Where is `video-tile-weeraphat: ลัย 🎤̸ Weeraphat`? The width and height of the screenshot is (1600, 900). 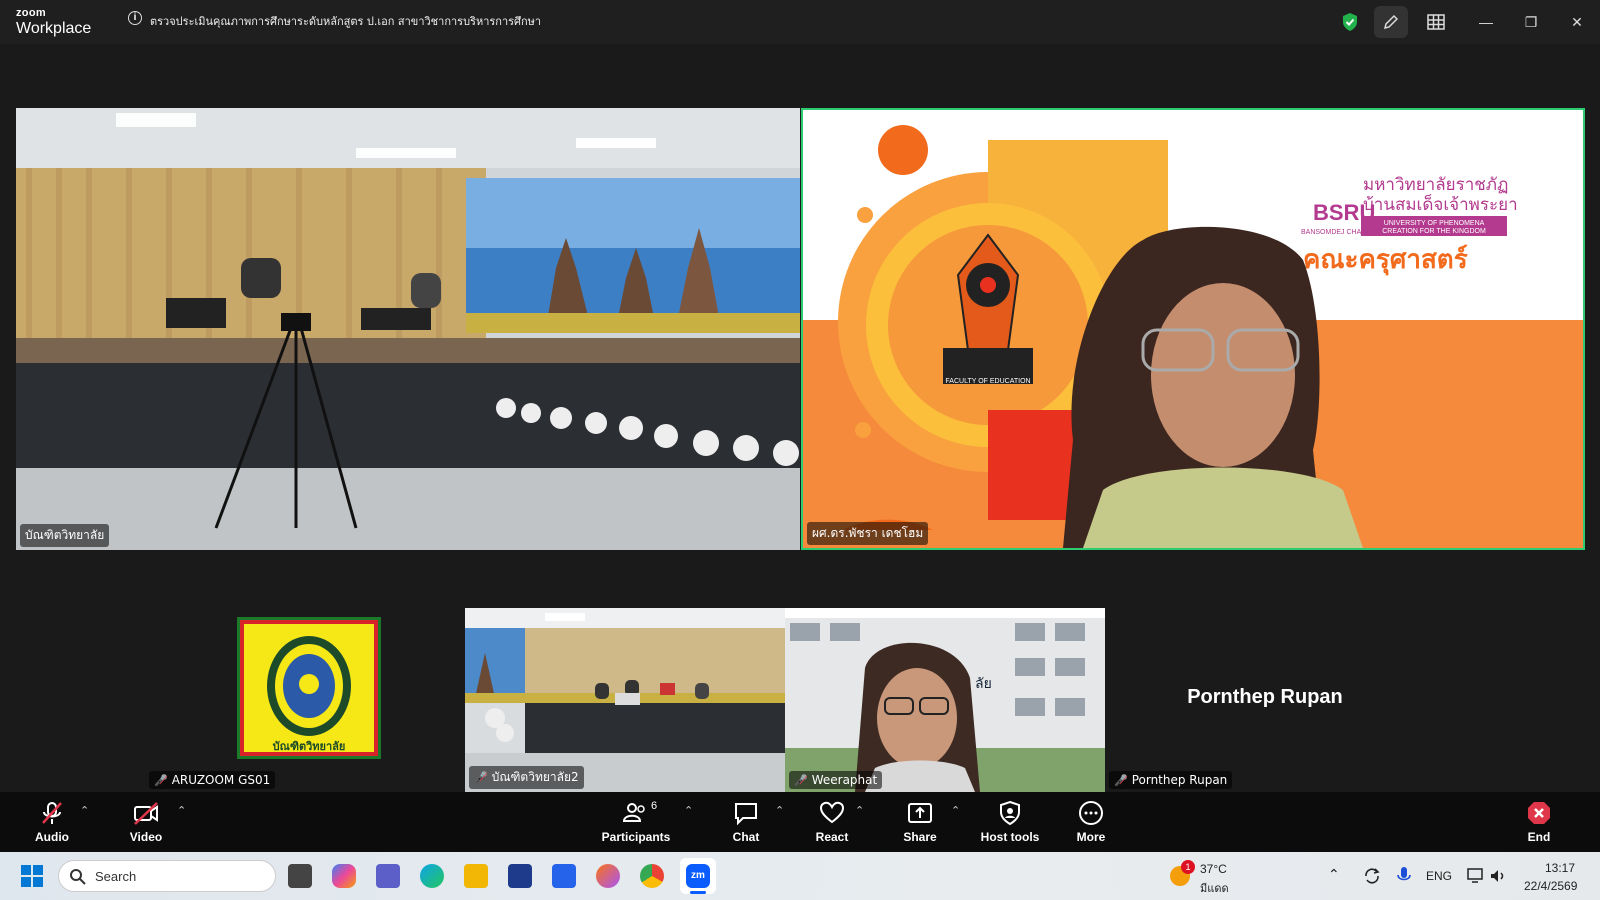
video-tile-weeraphat: ลัย 🎤̸ Weeraphat is located at coordinates (945, 700).